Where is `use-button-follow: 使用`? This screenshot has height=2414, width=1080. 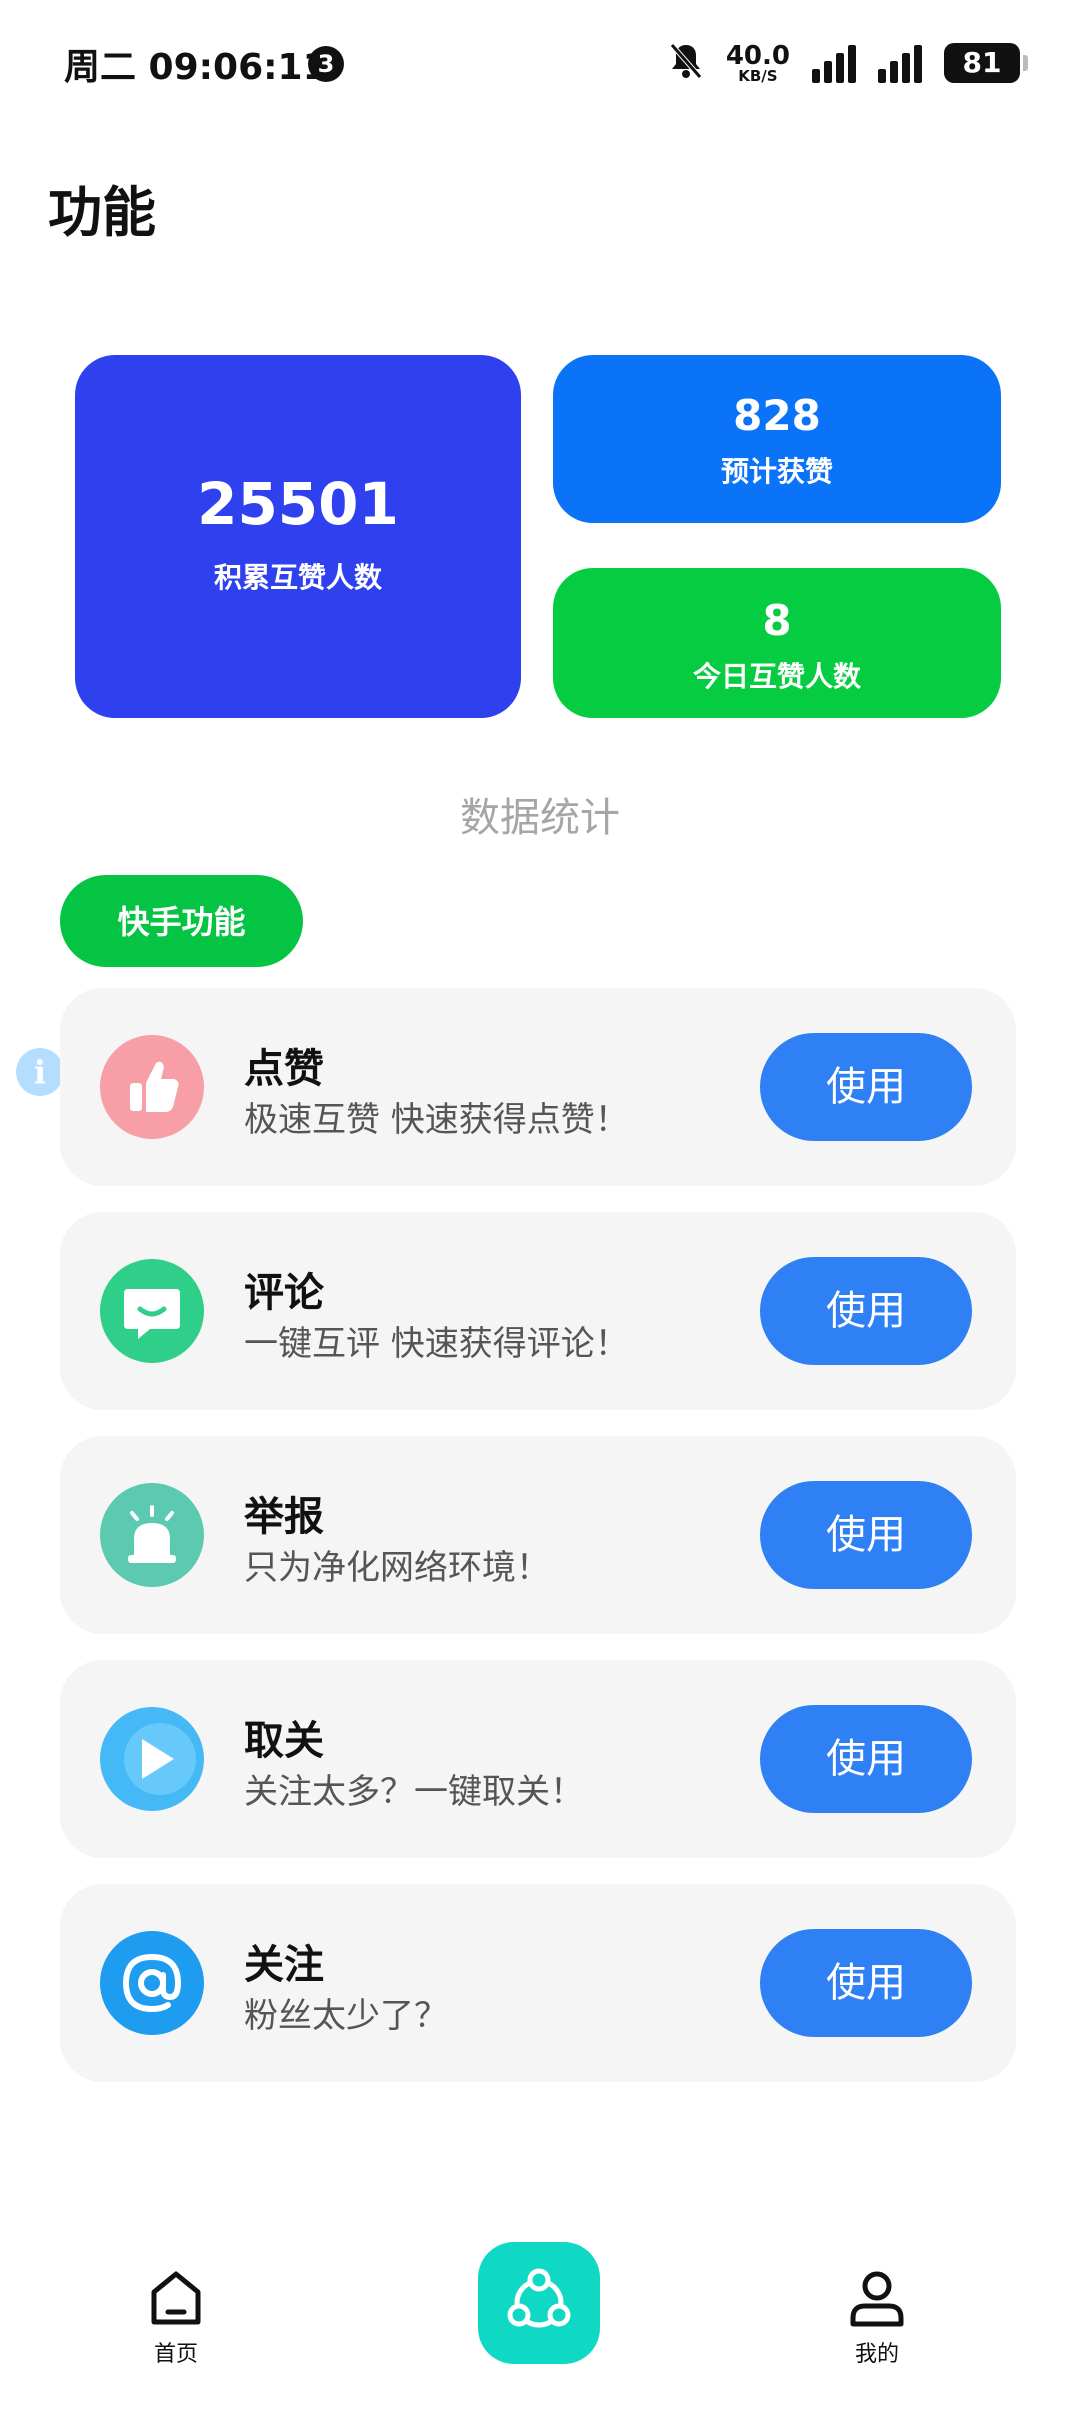 use-button-follow: 使用 is located at coordinates (866, 1983).